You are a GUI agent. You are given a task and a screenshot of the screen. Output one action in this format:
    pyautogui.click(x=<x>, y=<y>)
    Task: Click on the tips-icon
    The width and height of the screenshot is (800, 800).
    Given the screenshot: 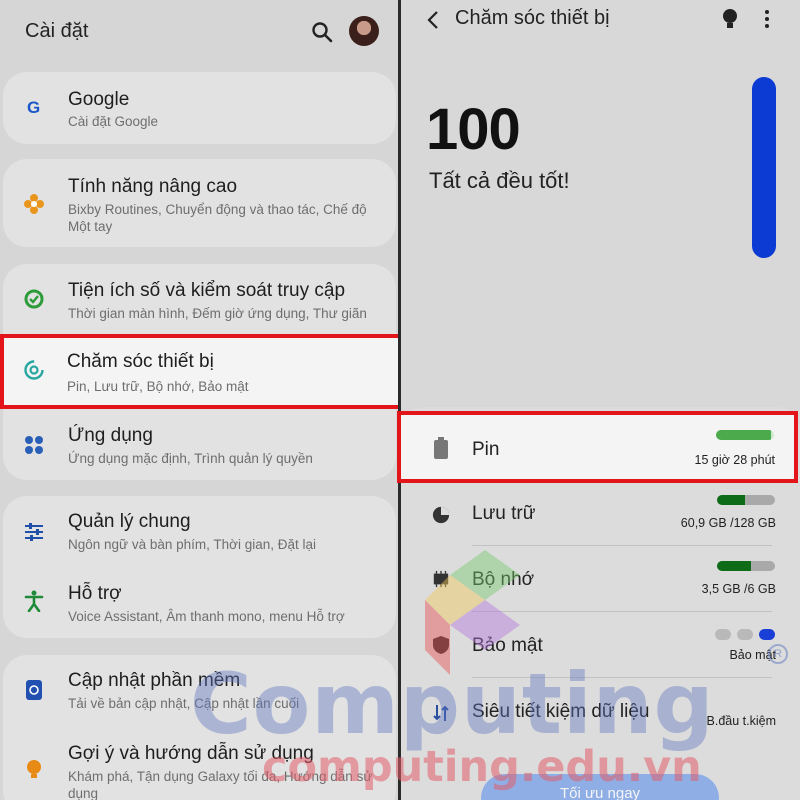 What is the action you would take?
    pyautogui.click(x=34, y=770)
    